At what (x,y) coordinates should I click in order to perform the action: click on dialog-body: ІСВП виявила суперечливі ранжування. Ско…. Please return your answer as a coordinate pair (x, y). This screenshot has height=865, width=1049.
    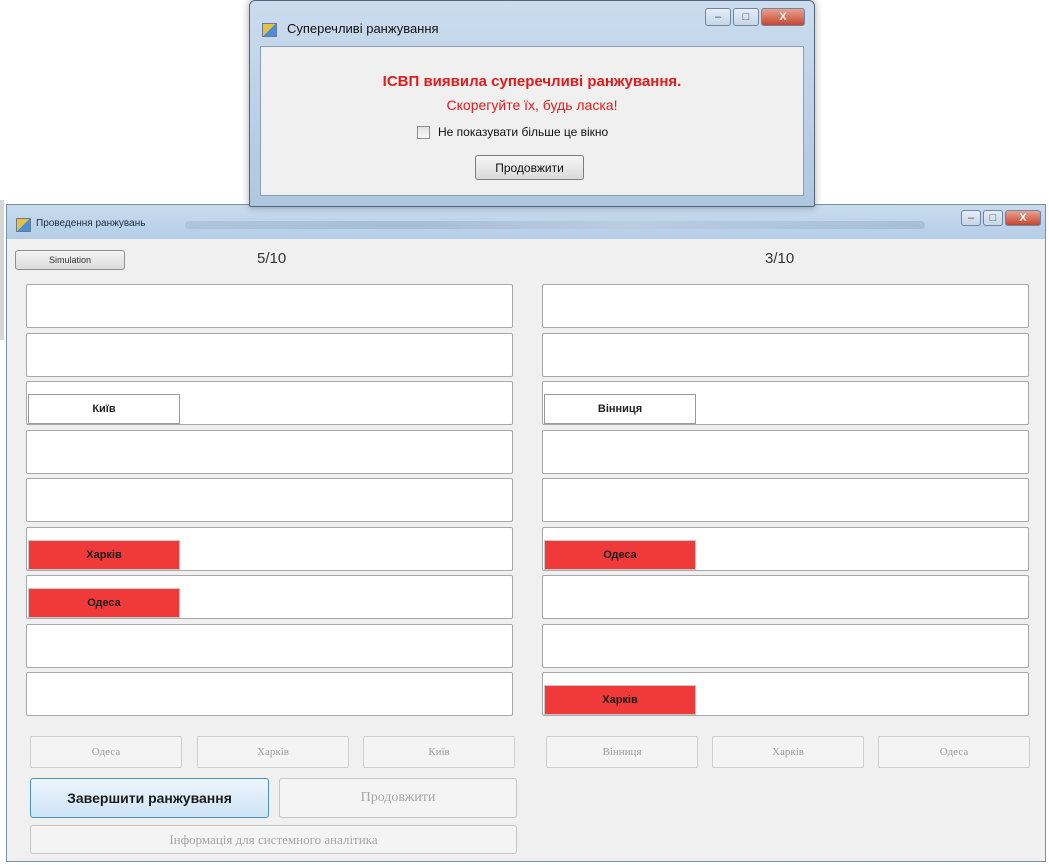
    Looking at the image, I should click on (532, 121).